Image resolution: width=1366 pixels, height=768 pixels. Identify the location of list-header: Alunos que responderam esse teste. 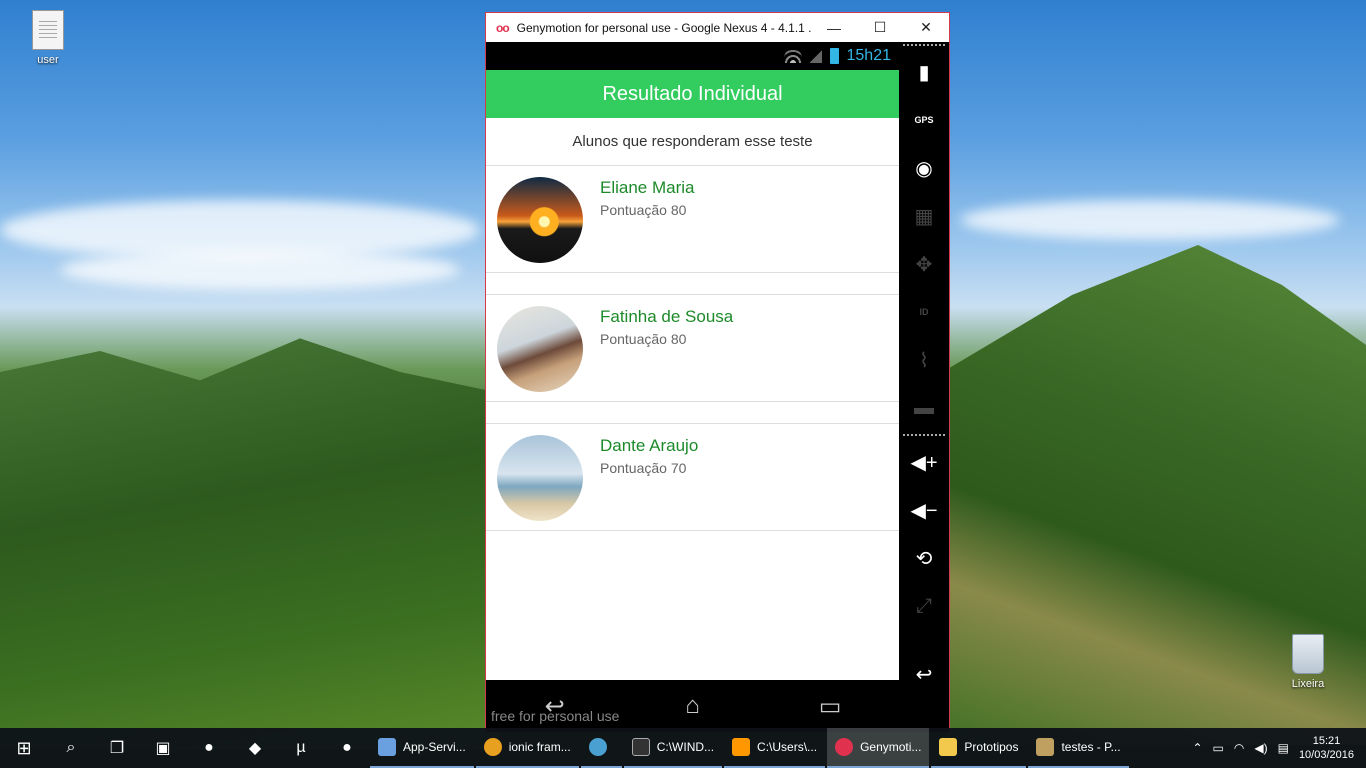
(692, 142).